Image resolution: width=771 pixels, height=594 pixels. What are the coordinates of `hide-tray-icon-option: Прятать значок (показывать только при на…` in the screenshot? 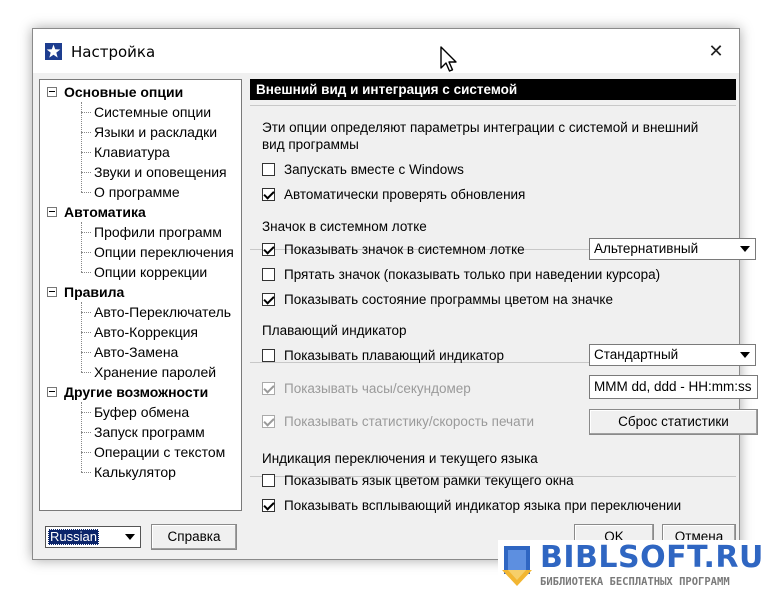 It's located at (461, 275).